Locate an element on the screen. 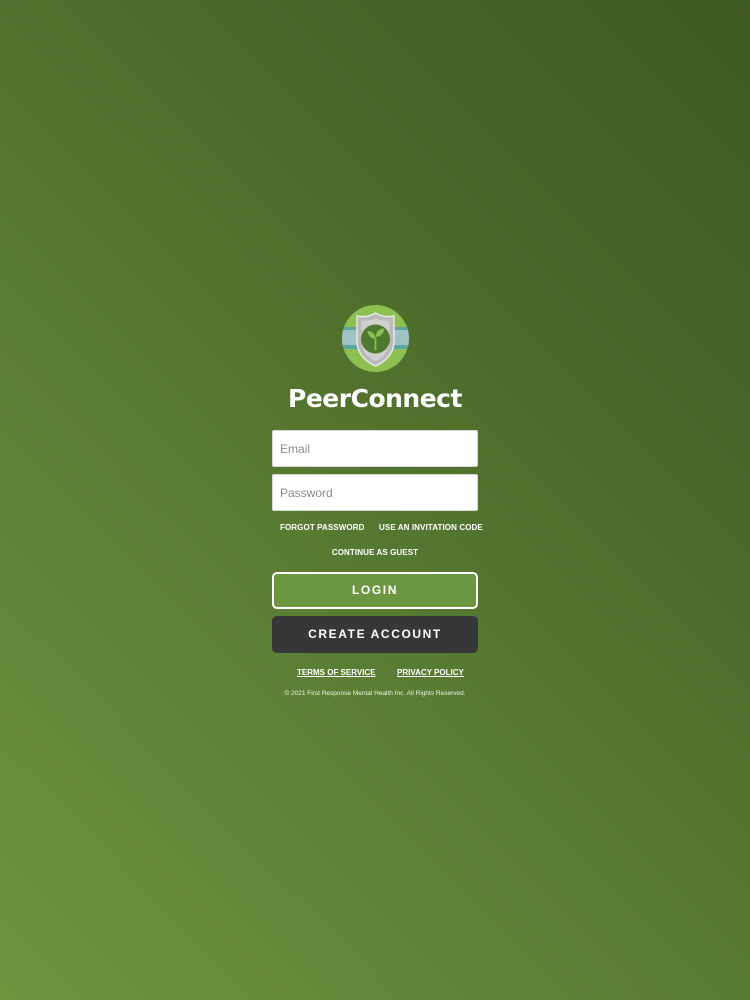 This screenshot has height=1000, width=750. privacy-policy-link: PRIVACY POLICY is located at coordinates (430, 672).